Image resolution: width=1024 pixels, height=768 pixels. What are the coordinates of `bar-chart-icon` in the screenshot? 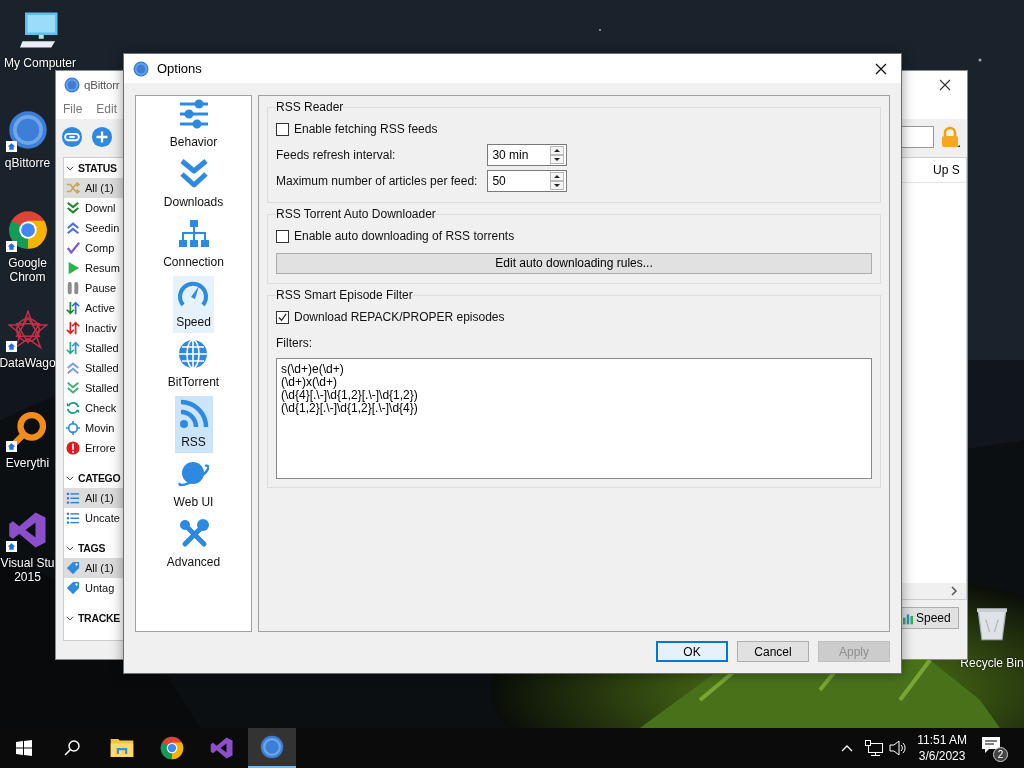 It's located at (908, 618).